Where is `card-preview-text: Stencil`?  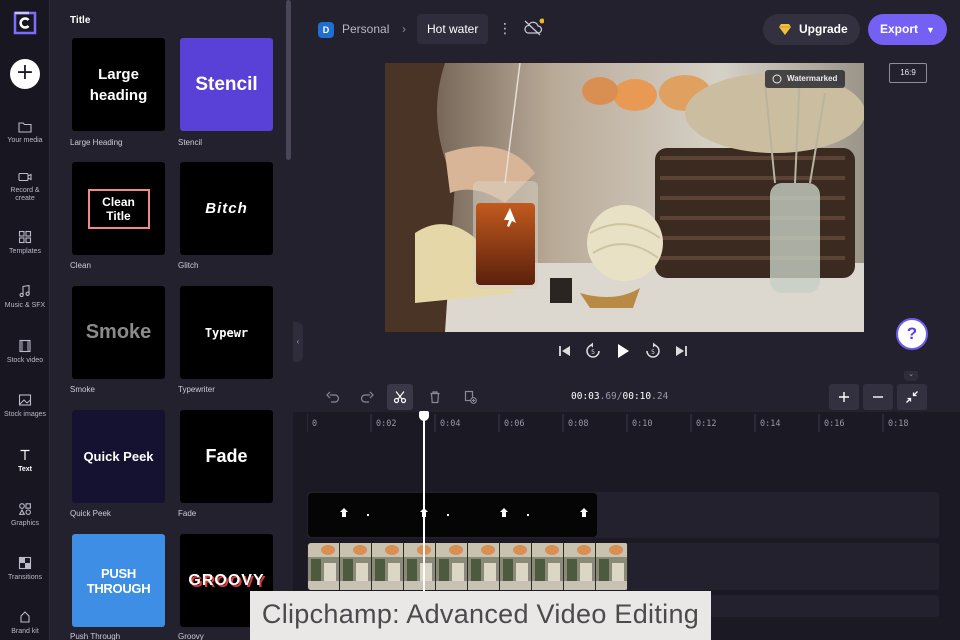 card-preview-text: Stencil is located at coordinates (226, 84).